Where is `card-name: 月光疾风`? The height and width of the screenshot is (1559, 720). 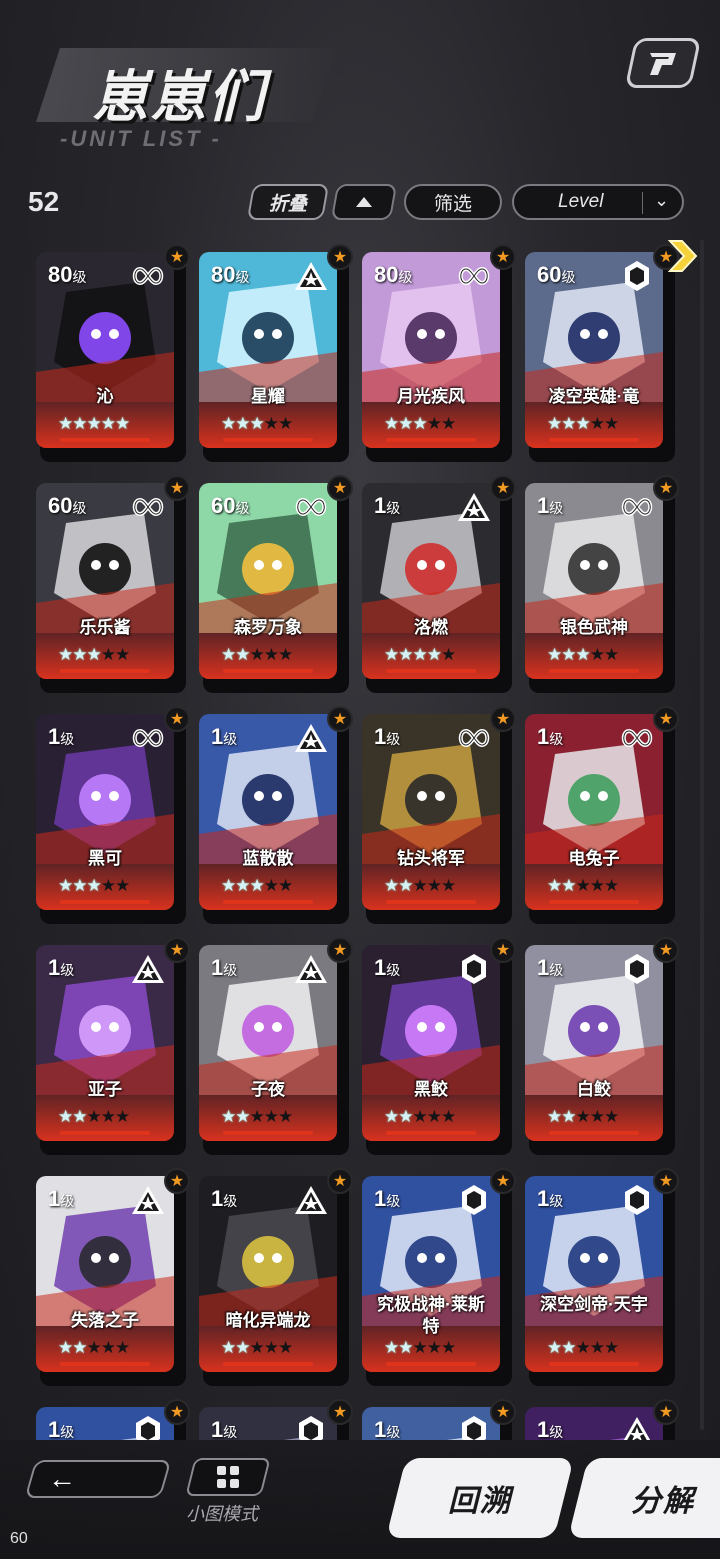
card-name: 月光疾风 is located at coordinates (431, 396).